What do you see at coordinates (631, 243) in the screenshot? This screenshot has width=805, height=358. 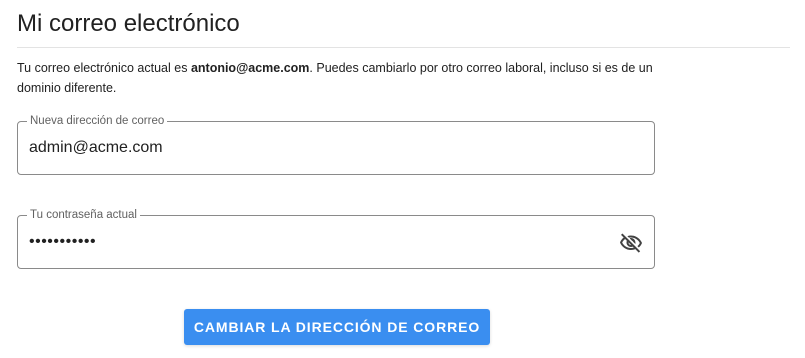 I see `eye-off-icon` at bounding box center [631, 243].